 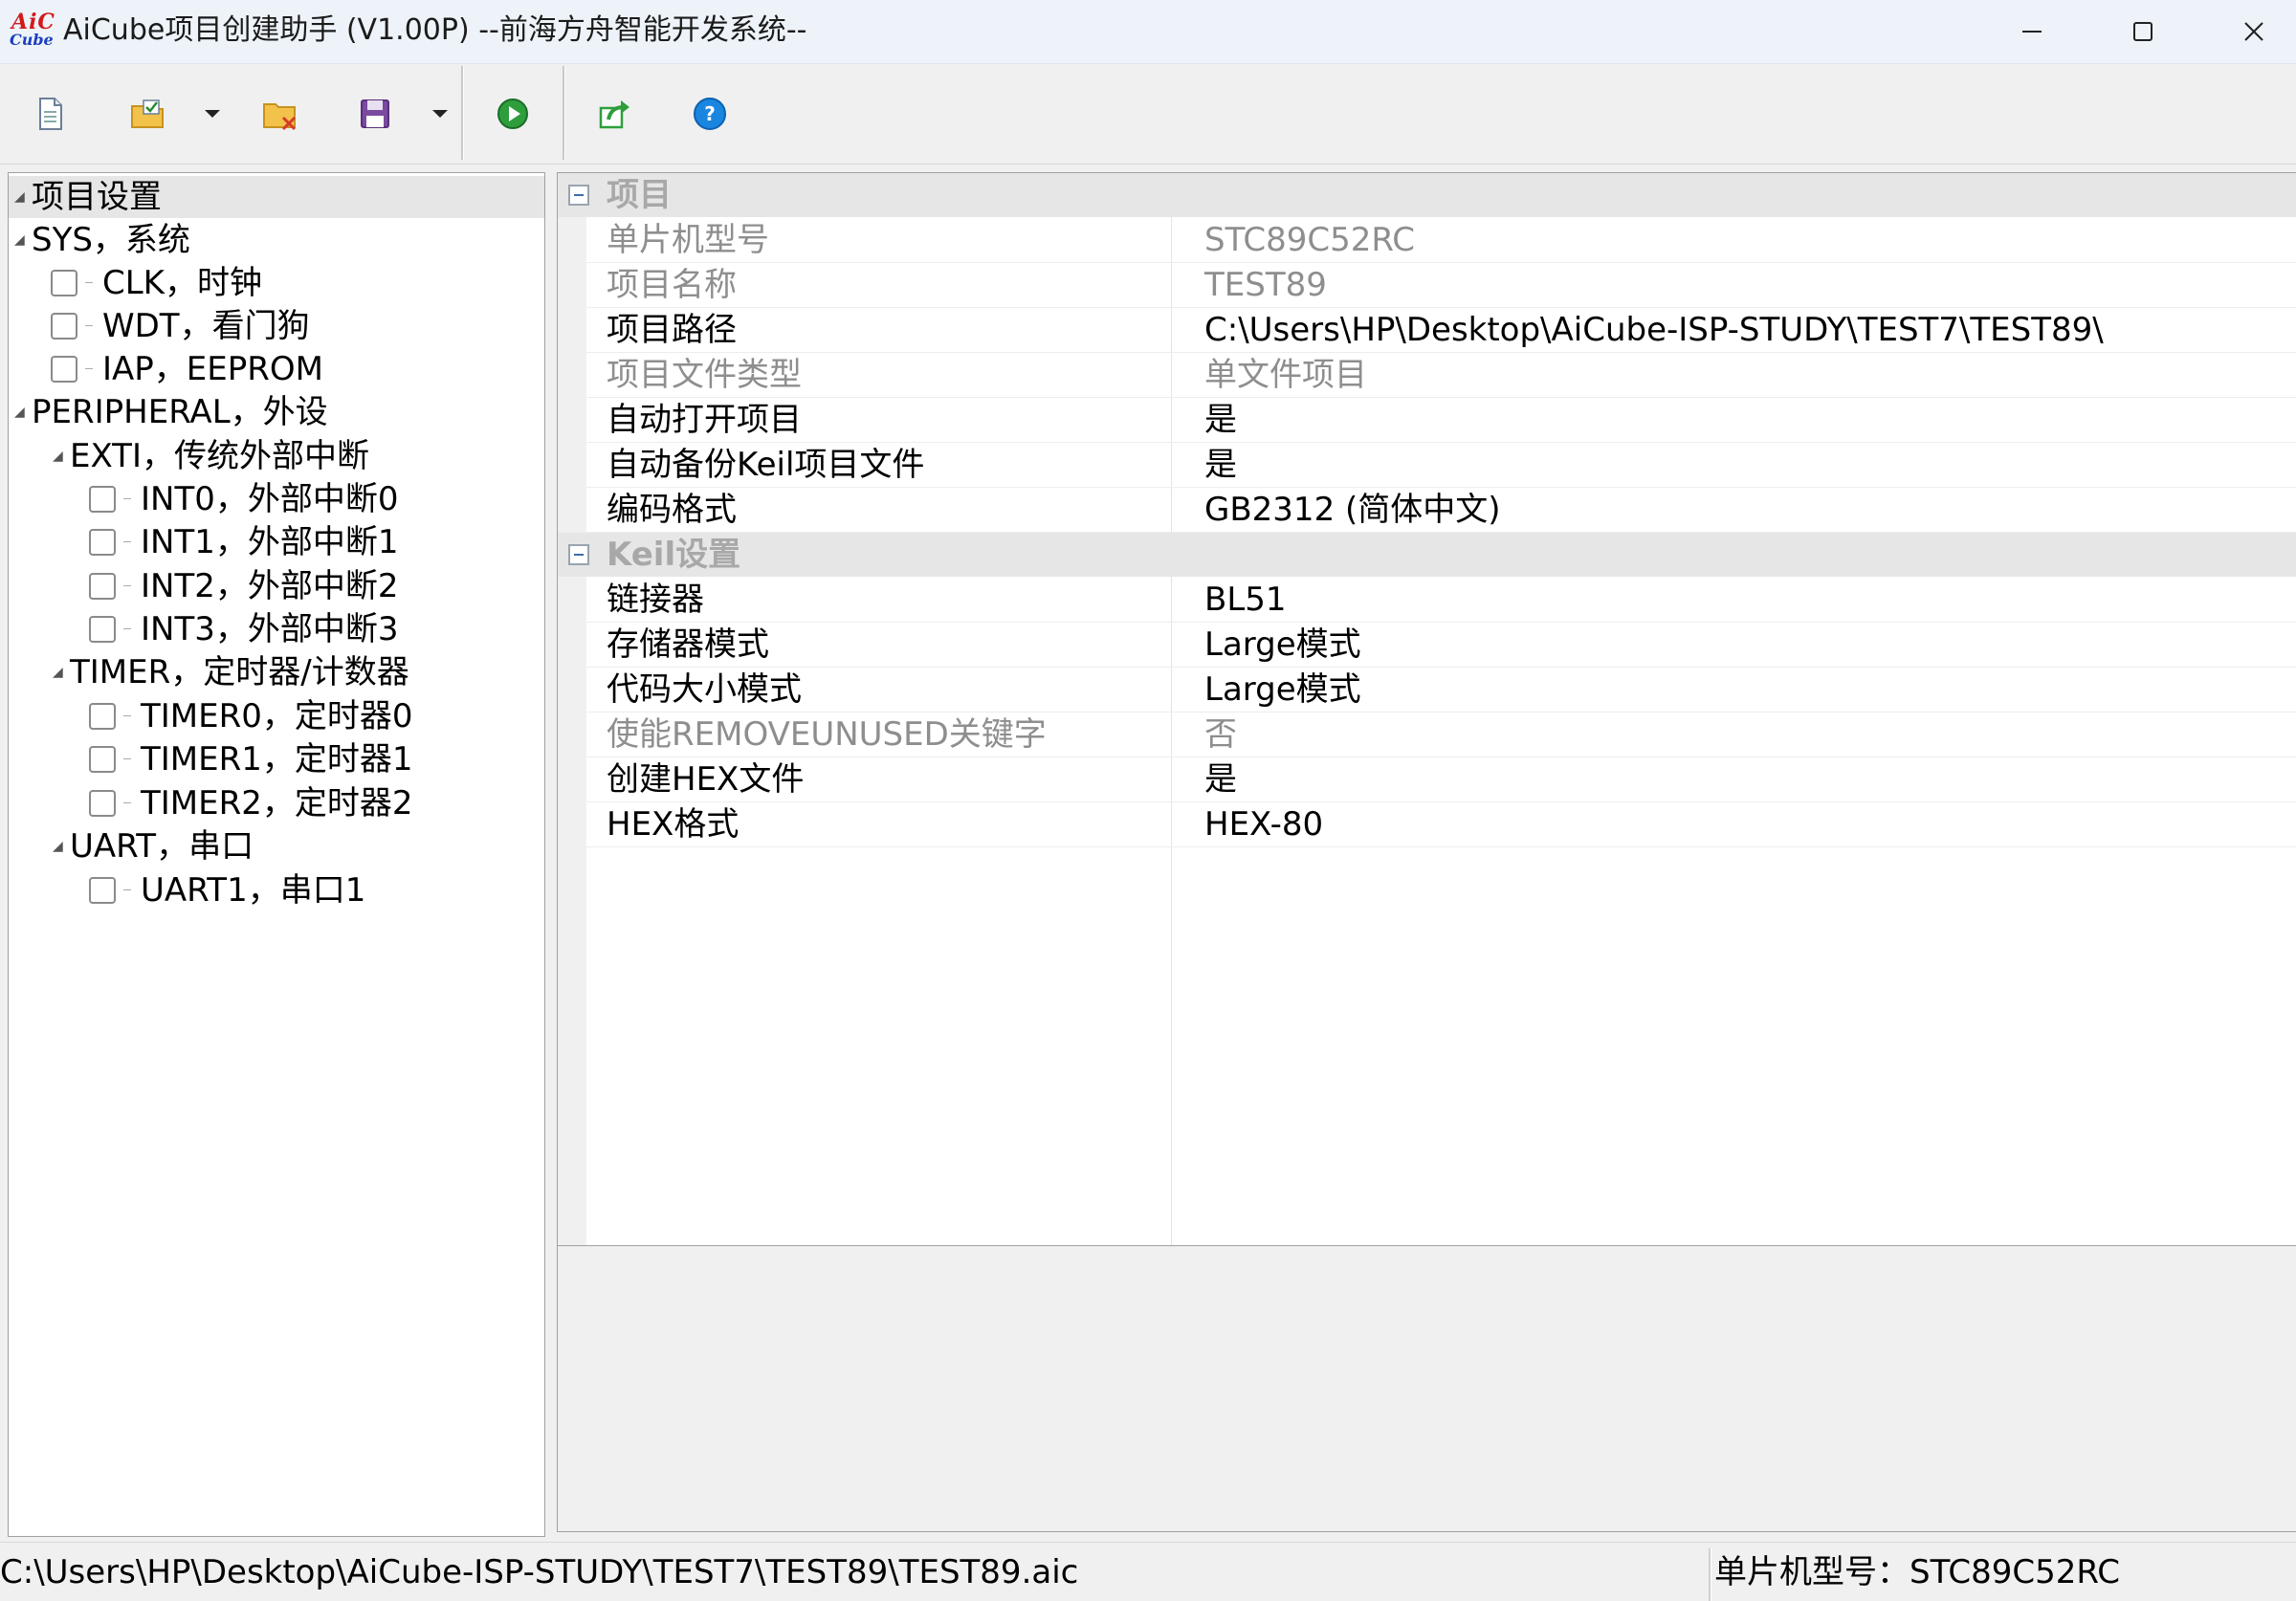 I want to click on category-keil: Keil设置, so click(x=1427, y=555).